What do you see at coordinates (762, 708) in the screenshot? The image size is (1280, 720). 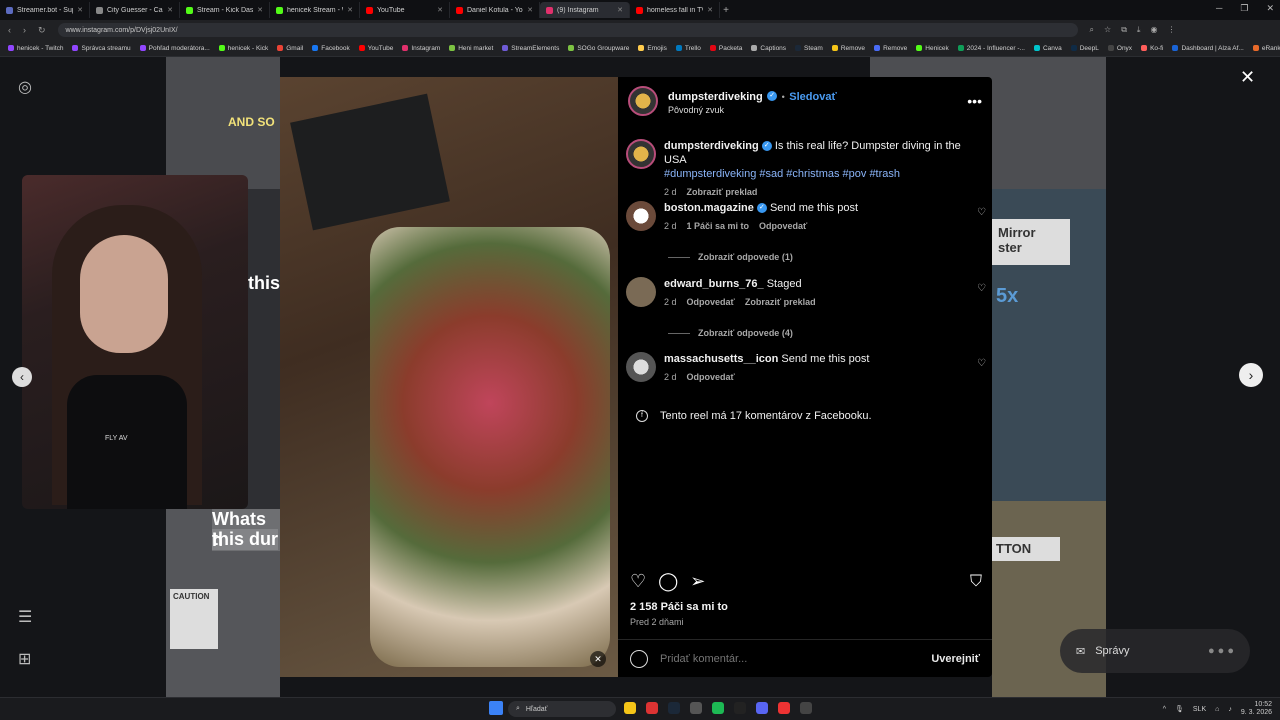 I see `discord-icon` at bounding box center [762, 708].